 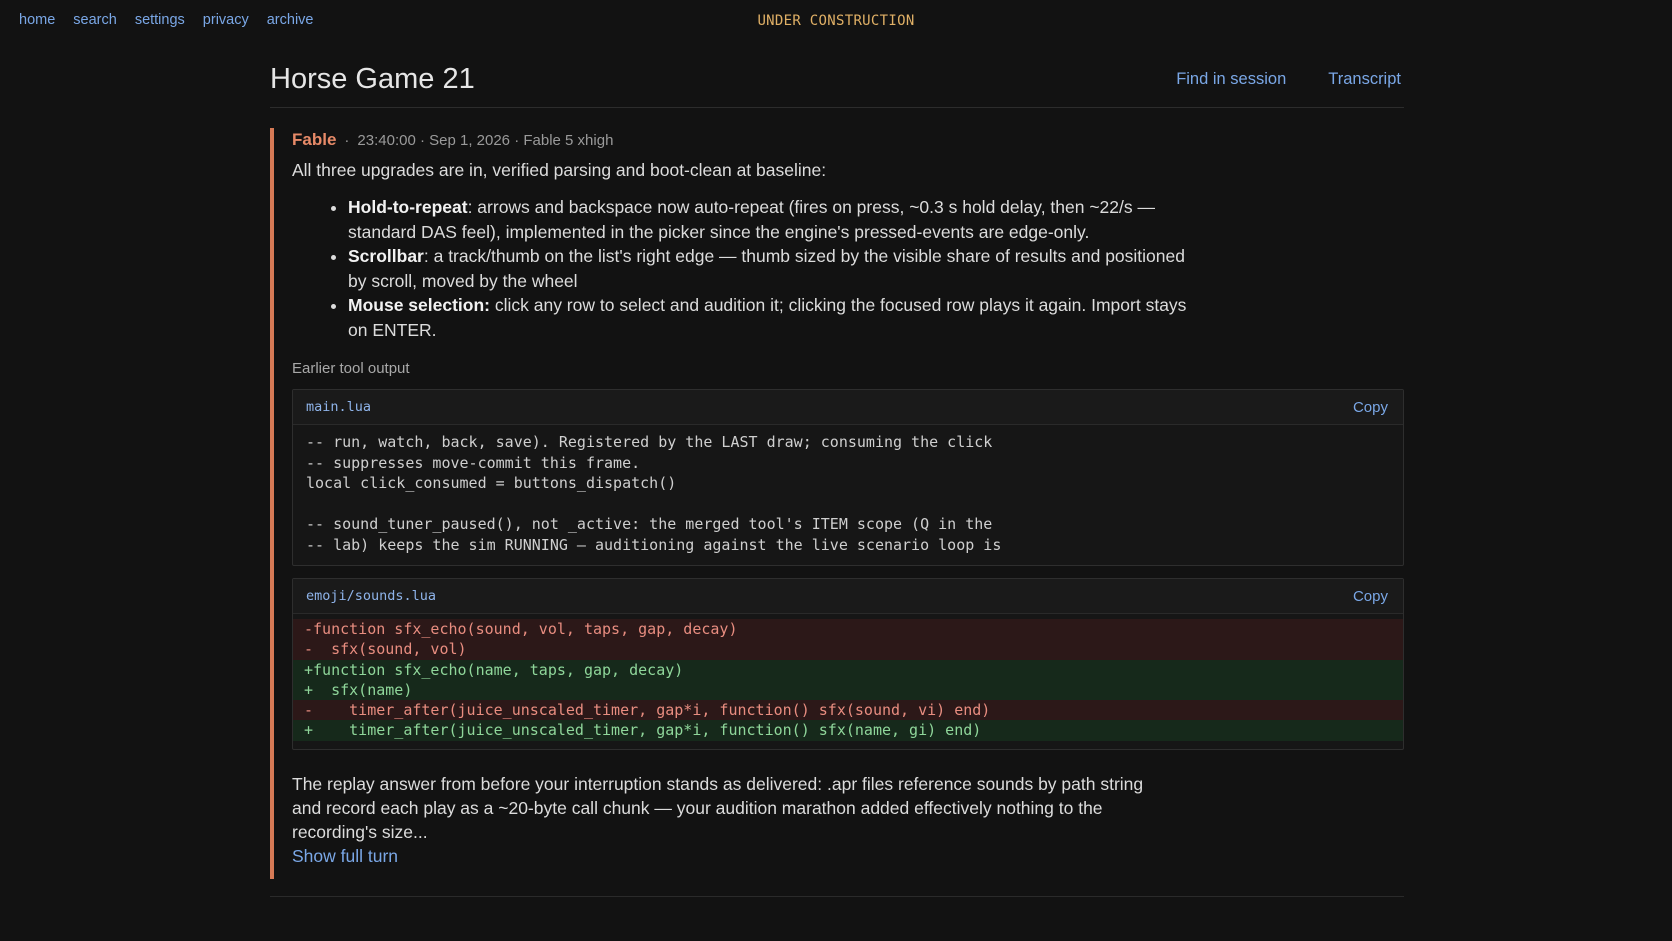 What do you see at coordinates (837, 82) in the screenshot?
I see `page-header: Horse Game 21 Find in session Transcript` at bounding box center [837, 82].